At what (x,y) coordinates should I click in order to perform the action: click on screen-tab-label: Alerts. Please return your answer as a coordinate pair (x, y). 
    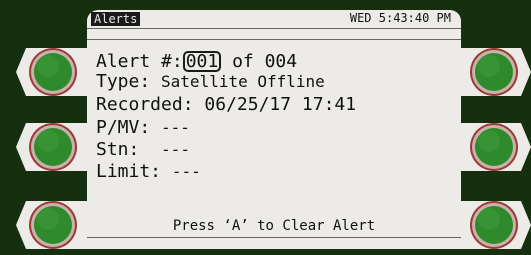
    Looking at the image, I should click on (116, 19).